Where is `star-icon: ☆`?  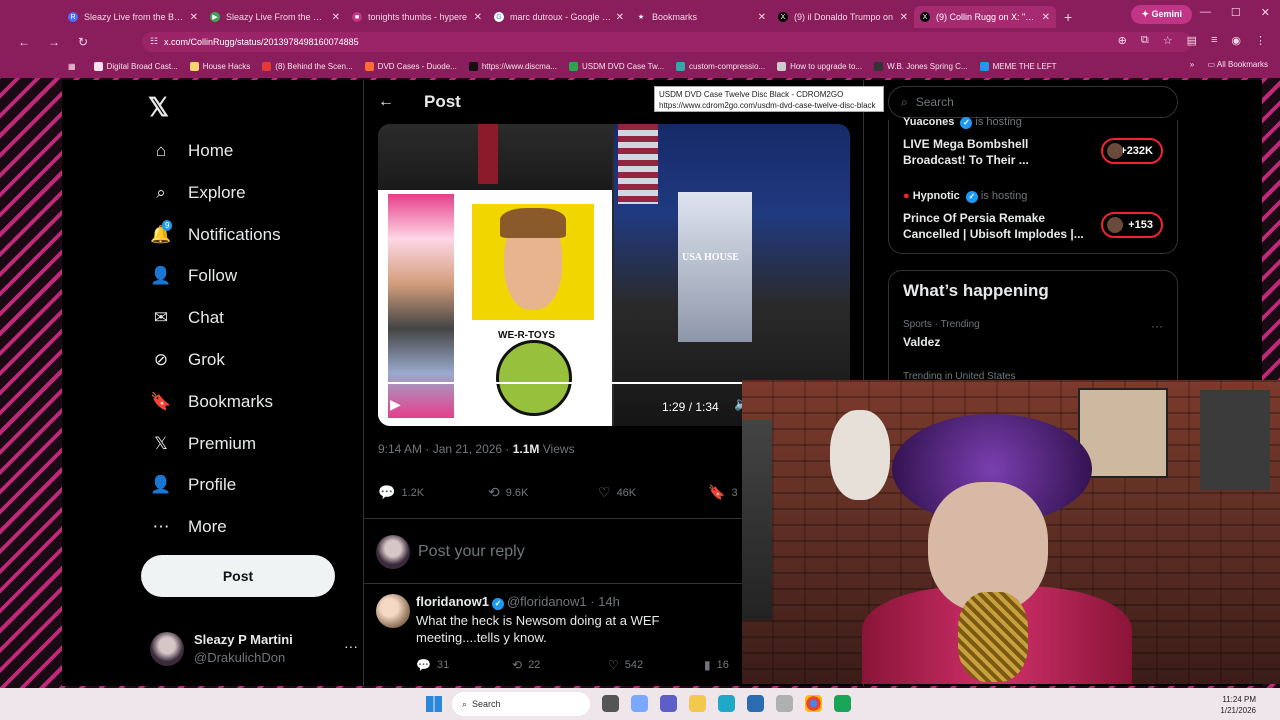 star-icon: ☆ is located at coordinates (1168, 40).